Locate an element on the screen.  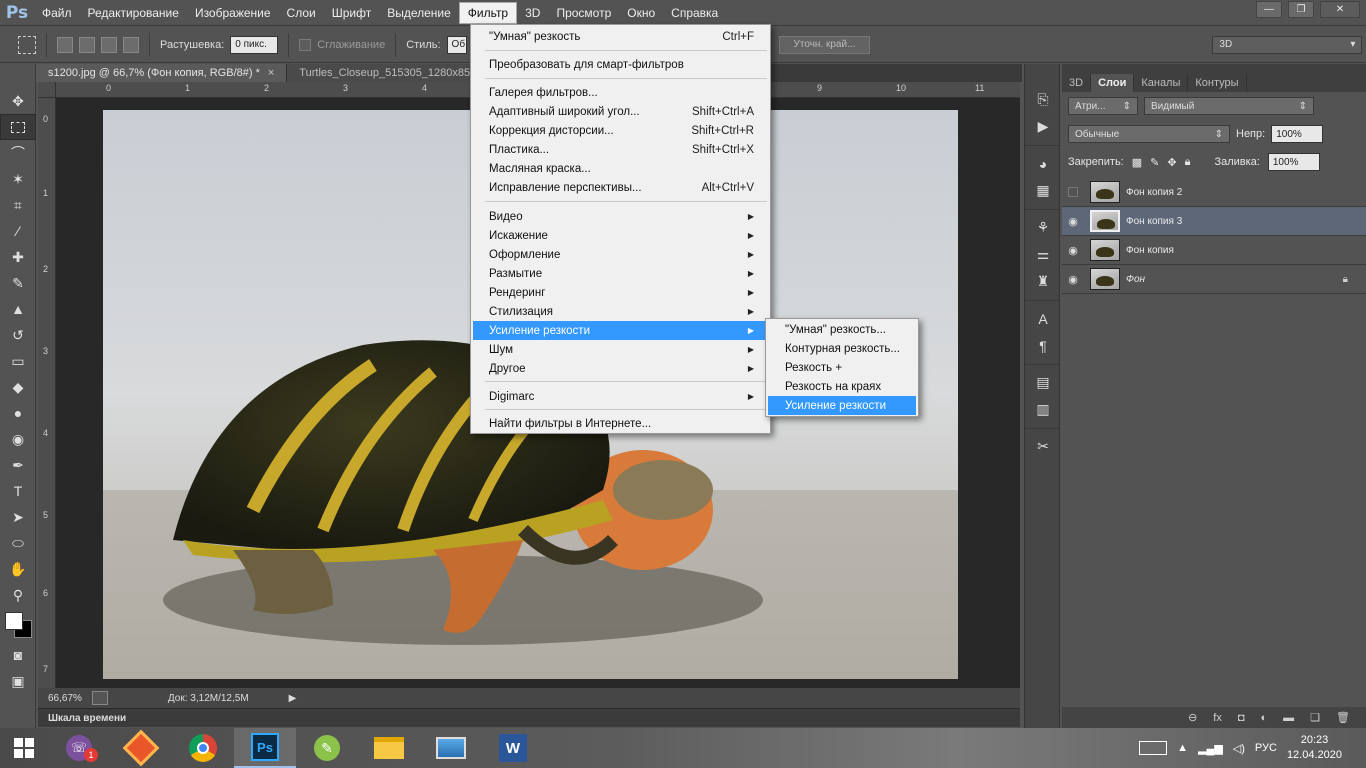
tab-paths: Контуры is located at coordinates (1217, 83).